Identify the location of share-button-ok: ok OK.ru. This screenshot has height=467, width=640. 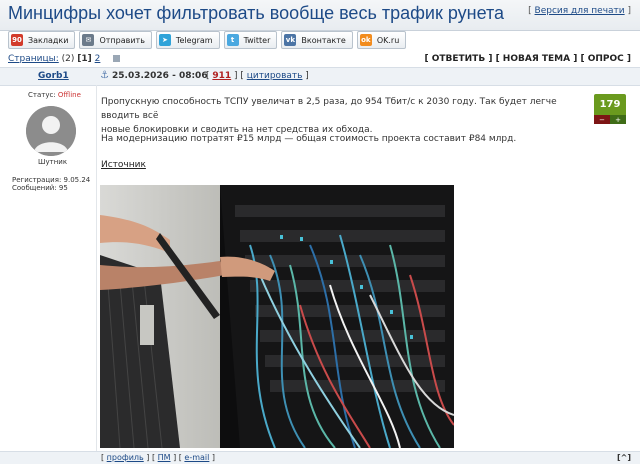
(381, 40).